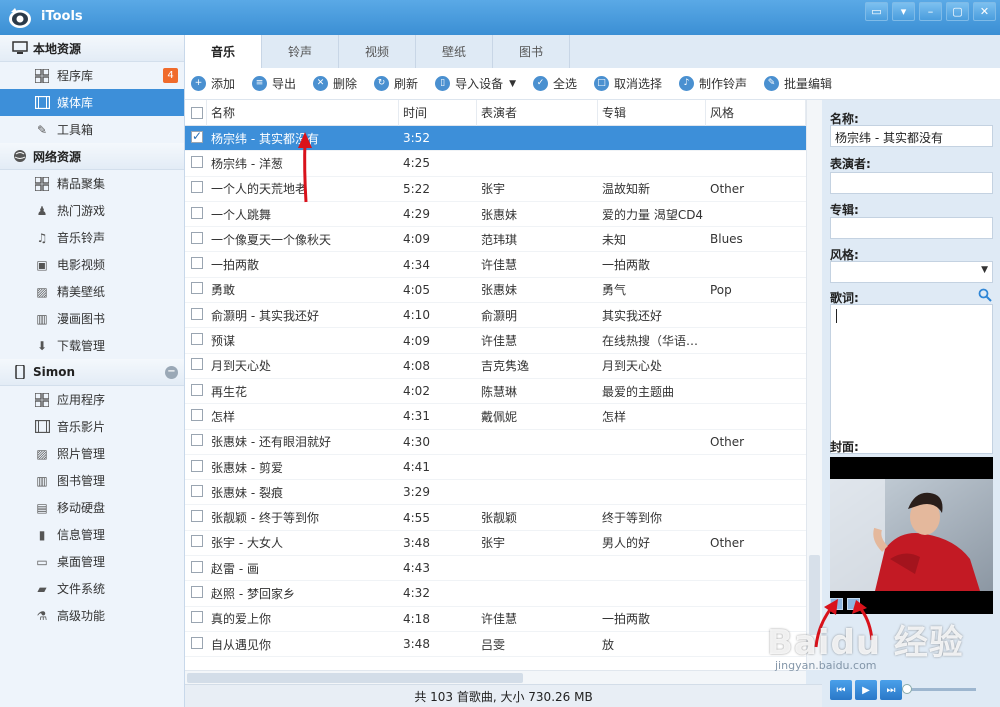 The height and width of the screenshot is (707, 1000). I want to click on delete-button: ✕ 删除, so click(335, 83).